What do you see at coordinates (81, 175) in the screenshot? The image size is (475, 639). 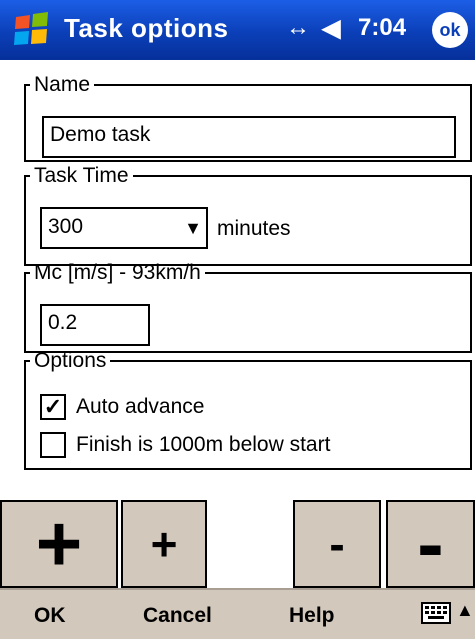 I see `task-time-legend: Task Time` at bounding box center [81, 175].